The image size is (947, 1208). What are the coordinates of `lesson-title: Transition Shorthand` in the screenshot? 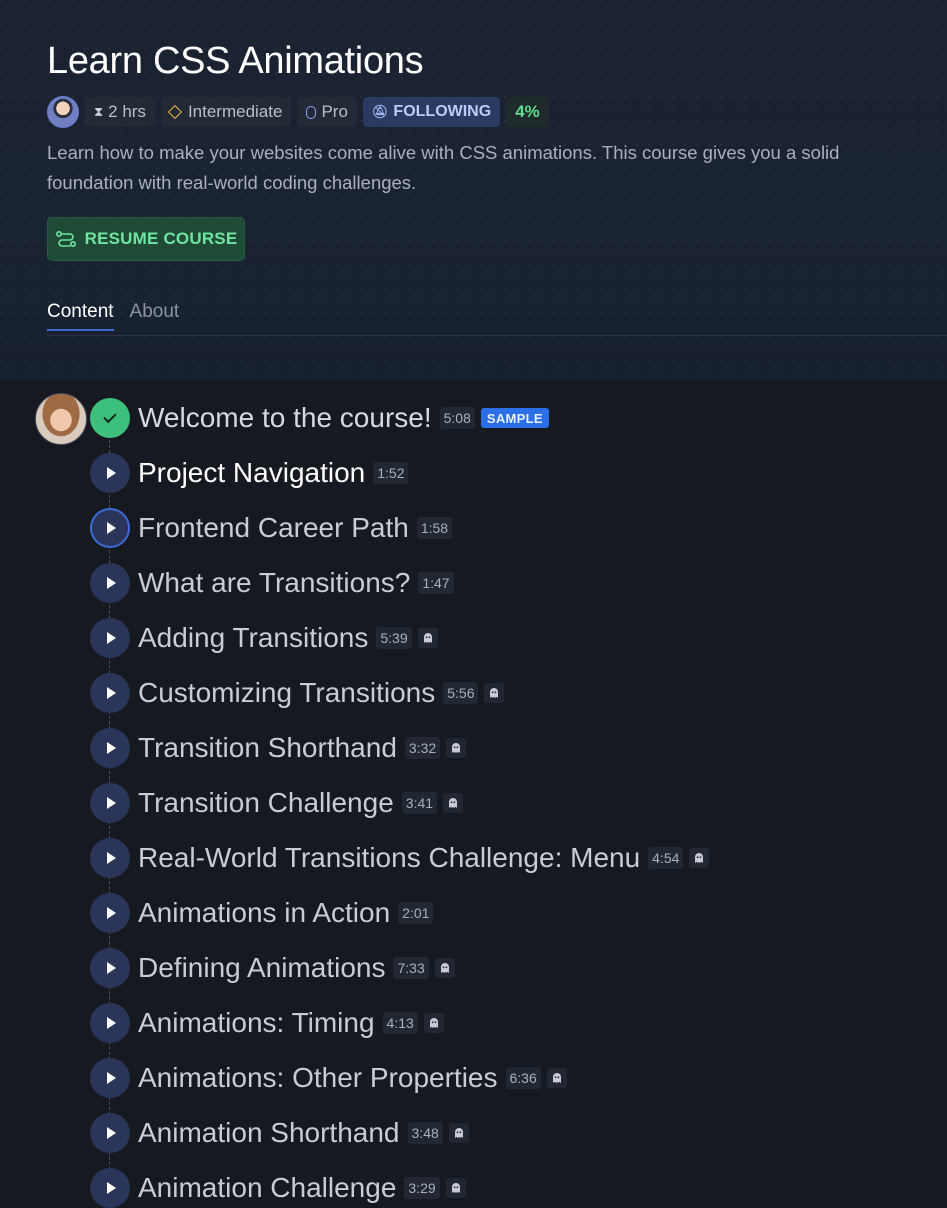 It's located at (267, 748).